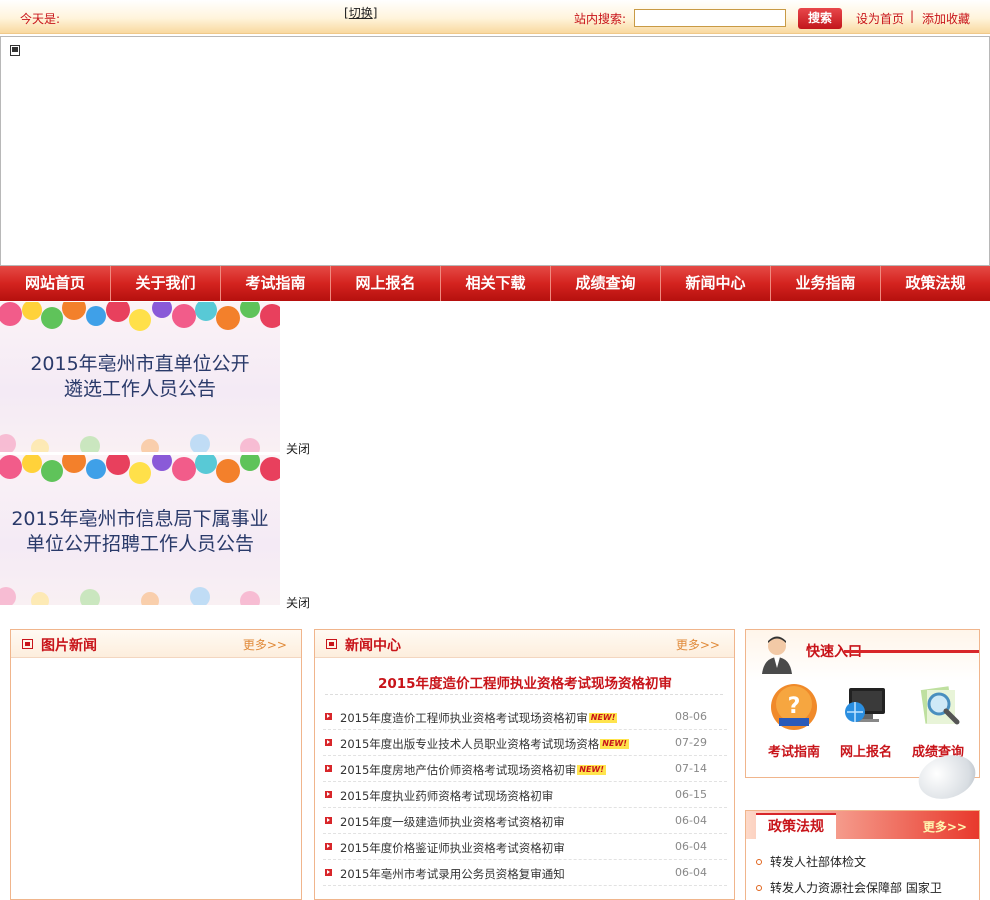 Image resolution: width=990 pixels, height=900 pixels. What do you see at coordinates (794, 750) in the screenshot?
I see `quick-item-label: 考试指南` at bounding box center [794, 750].